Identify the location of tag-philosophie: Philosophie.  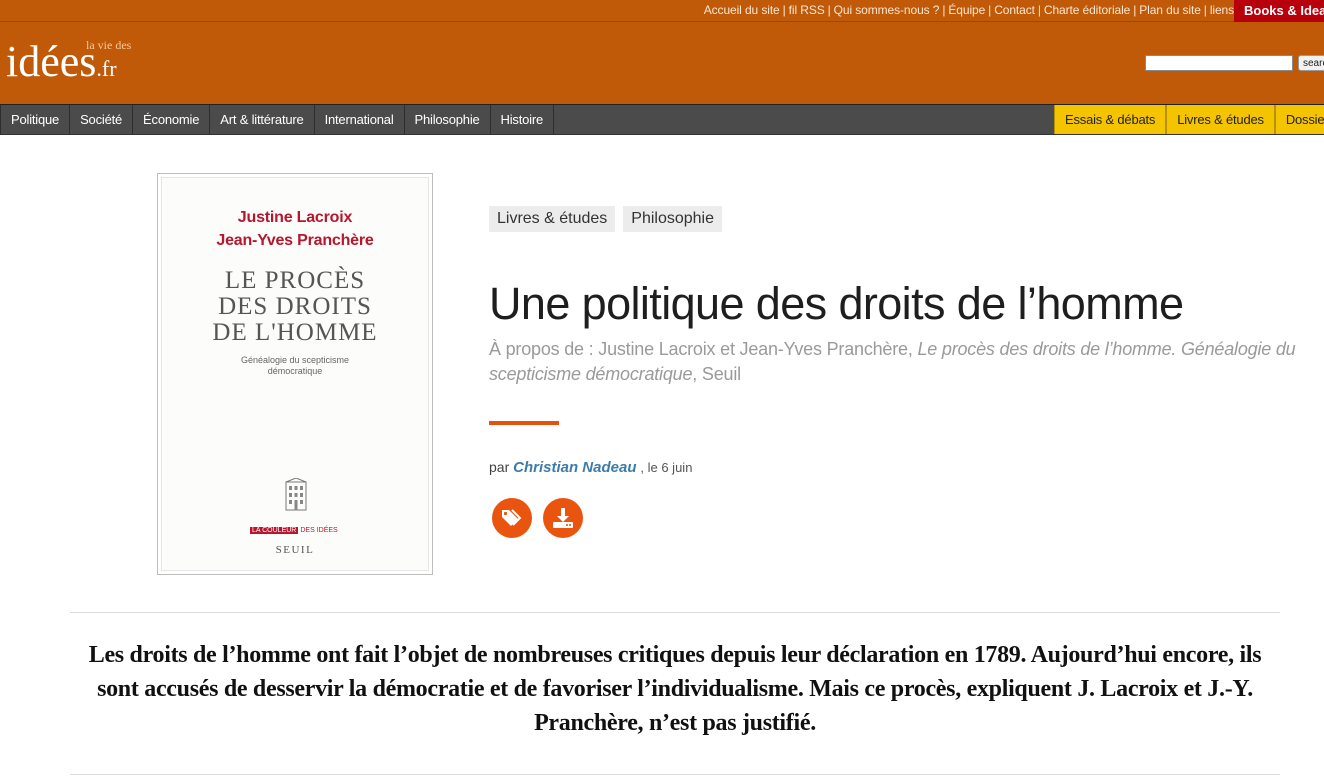
(673, 219).